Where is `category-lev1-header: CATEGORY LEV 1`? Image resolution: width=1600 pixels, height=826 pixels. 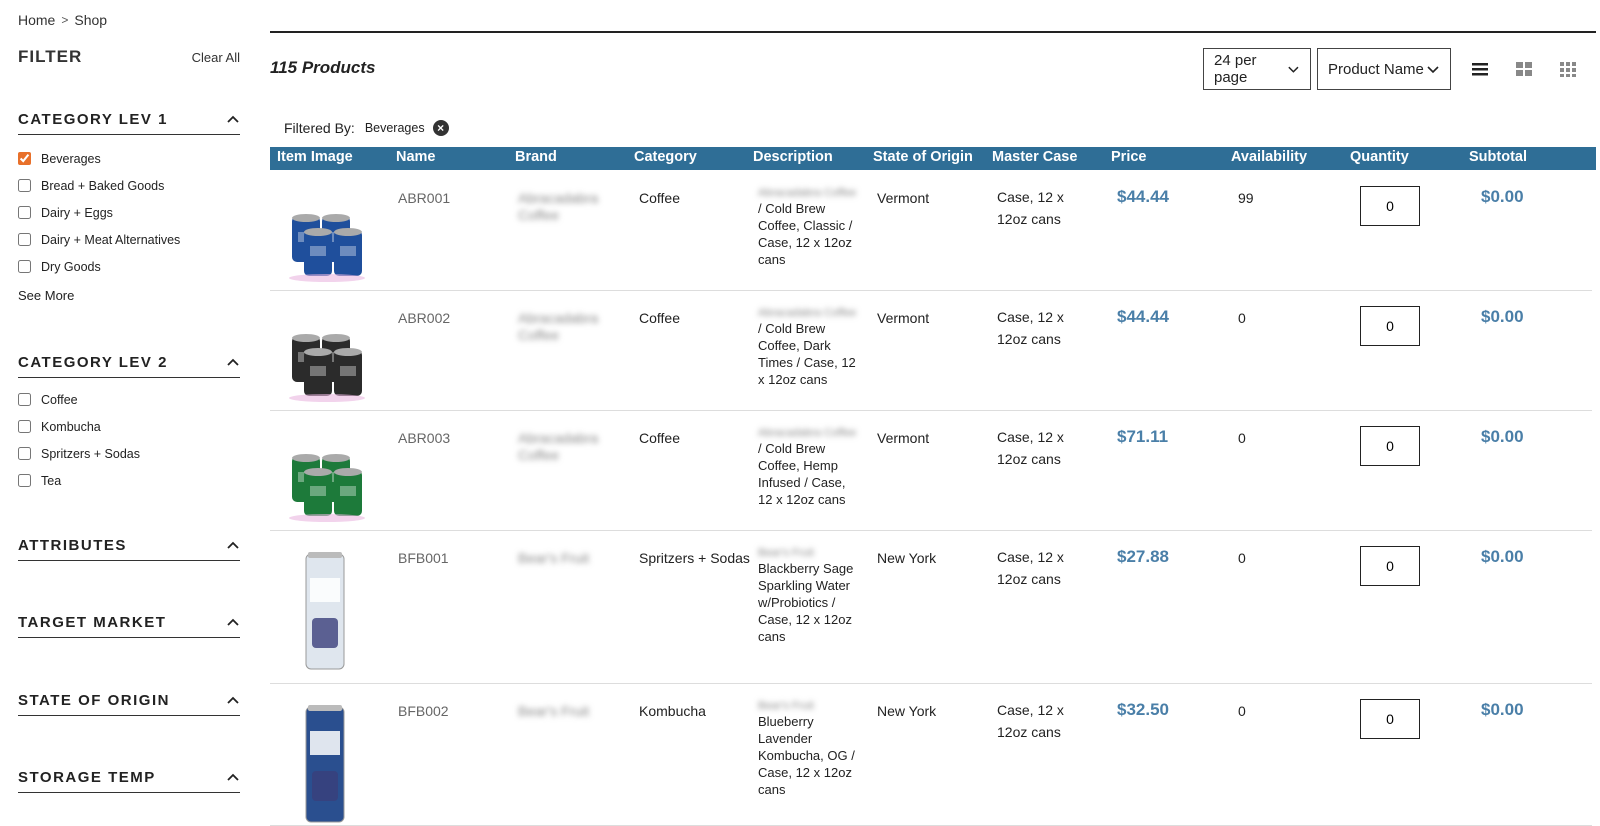 category-lev1-header: CATEGORY LEV 1 is located at coordinates (129, 119).